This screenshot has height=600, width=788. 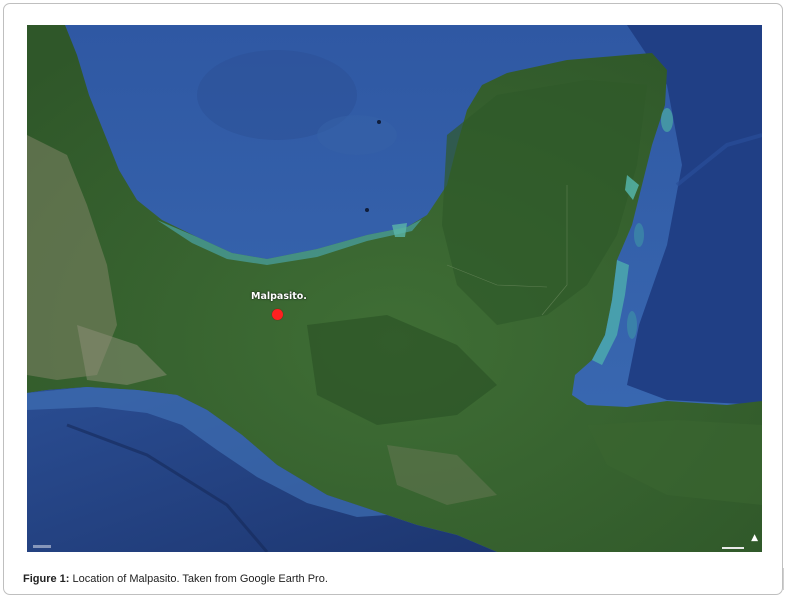 I want to click on location-marker, so click(x=277, y=314).